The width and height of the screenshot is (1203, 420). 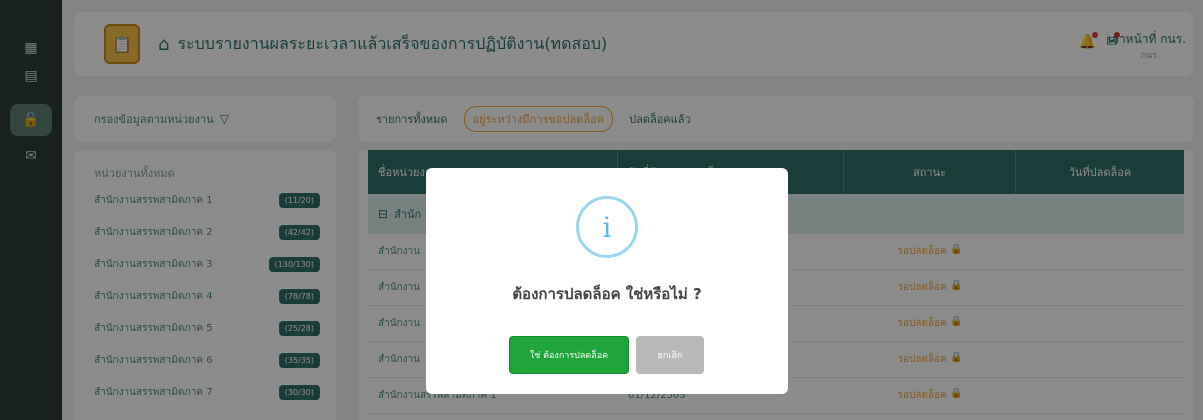 I want to click on confirm-unlock-button: ใช่ ต้องการปลดล็อค, so click(x=569, y=355).